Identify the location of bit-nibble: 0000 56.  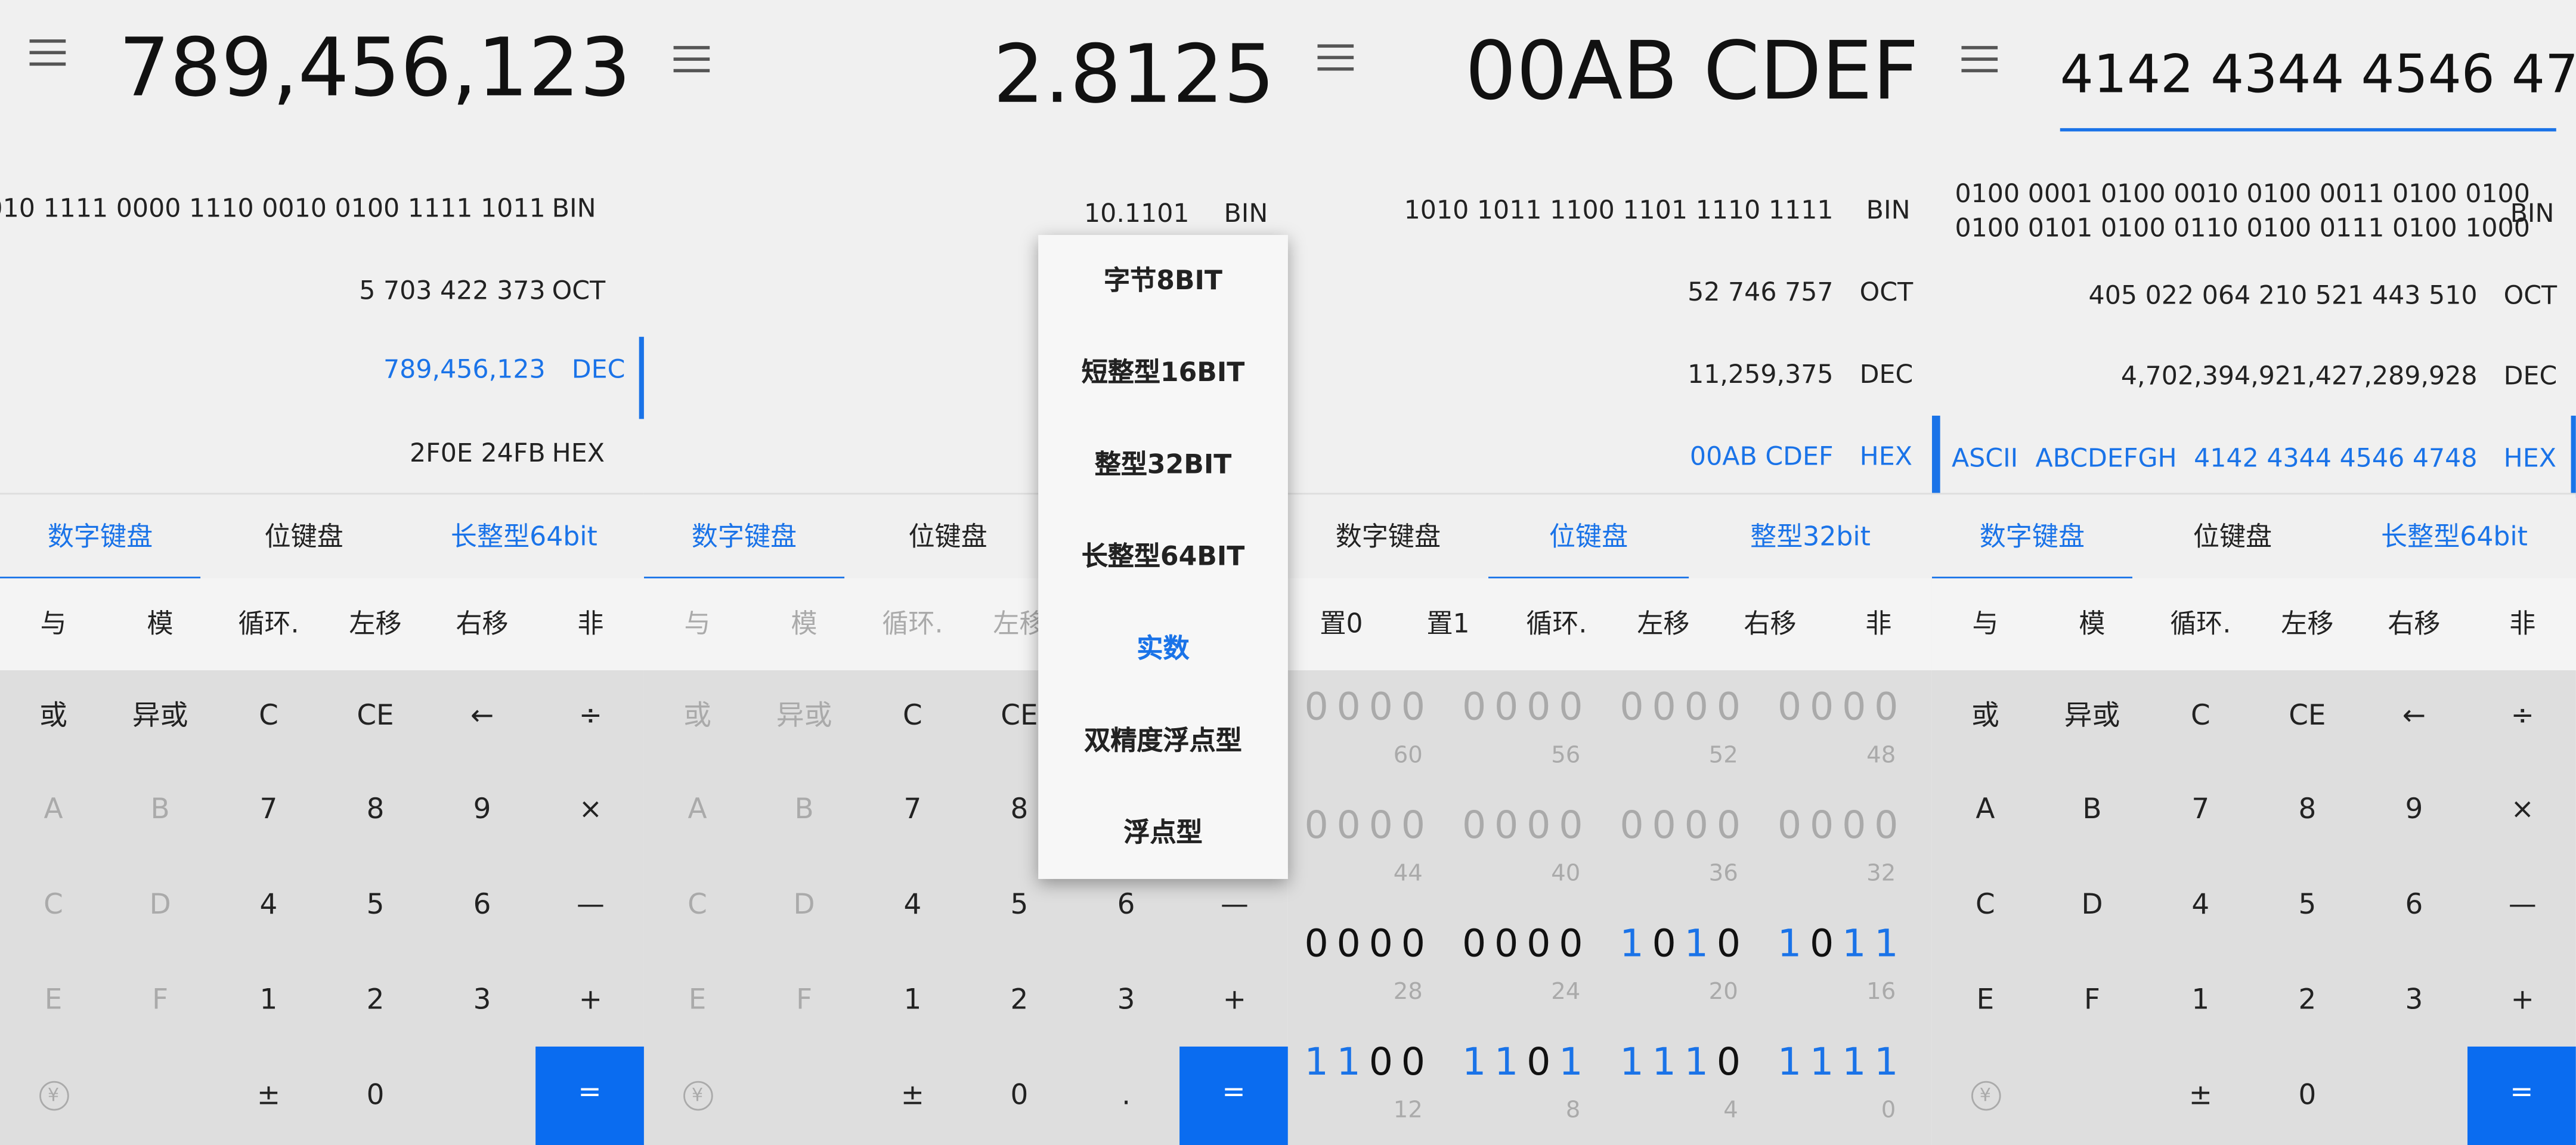
(1517, 729).